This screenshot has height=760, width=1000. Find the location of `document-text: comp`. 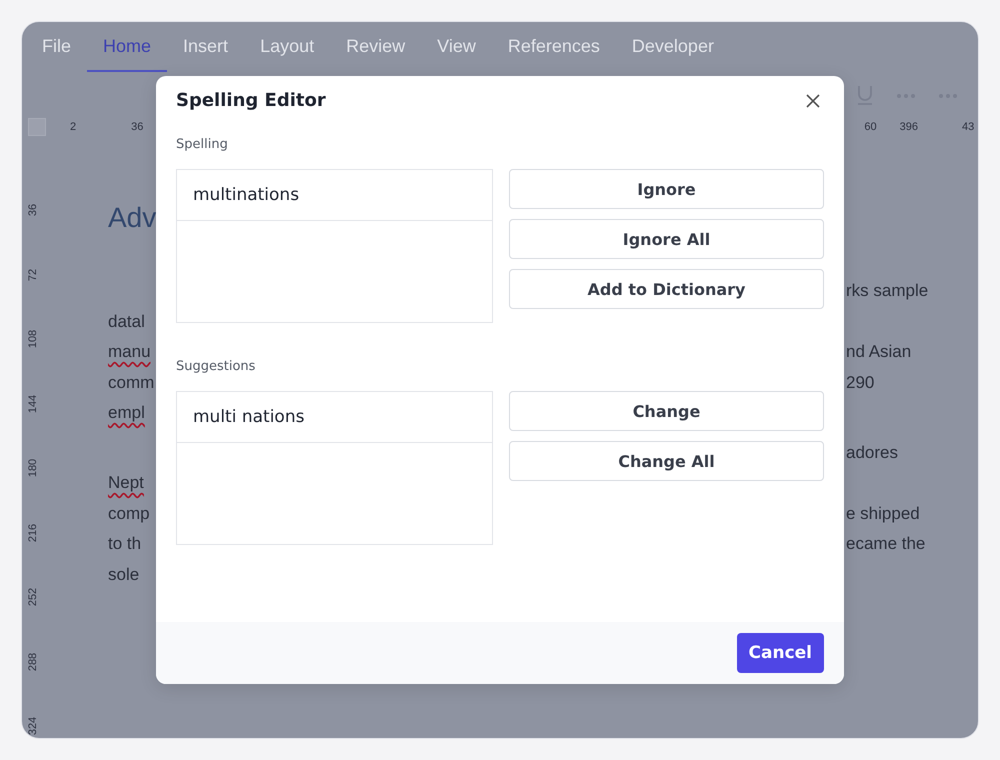

document-text: comp is located at coordinates (129, 514).